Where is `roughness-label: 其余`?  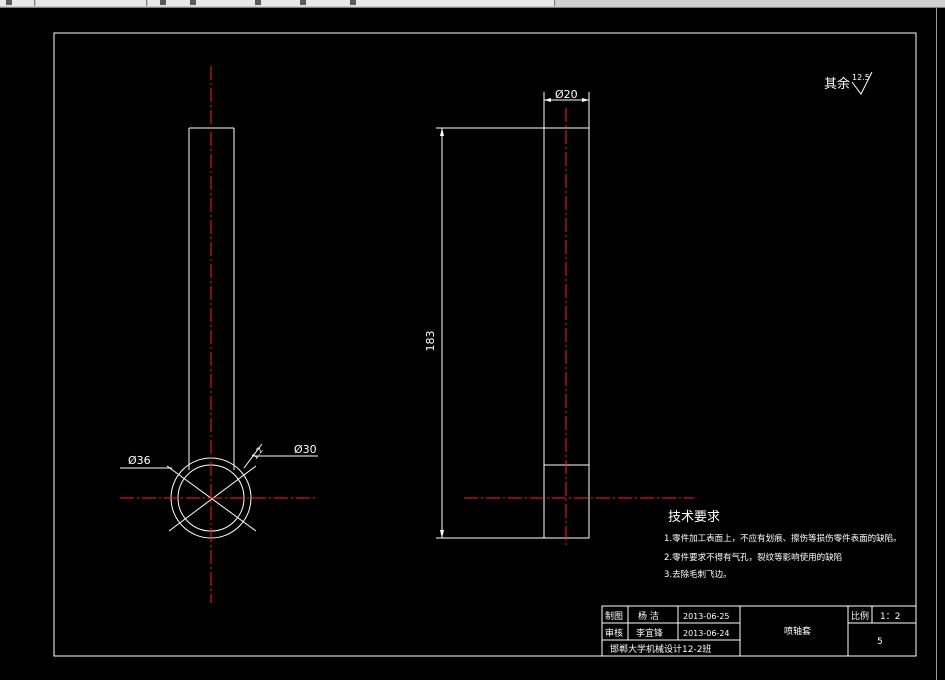 roughness-label: 其余 is located at coordinates (837, 84).